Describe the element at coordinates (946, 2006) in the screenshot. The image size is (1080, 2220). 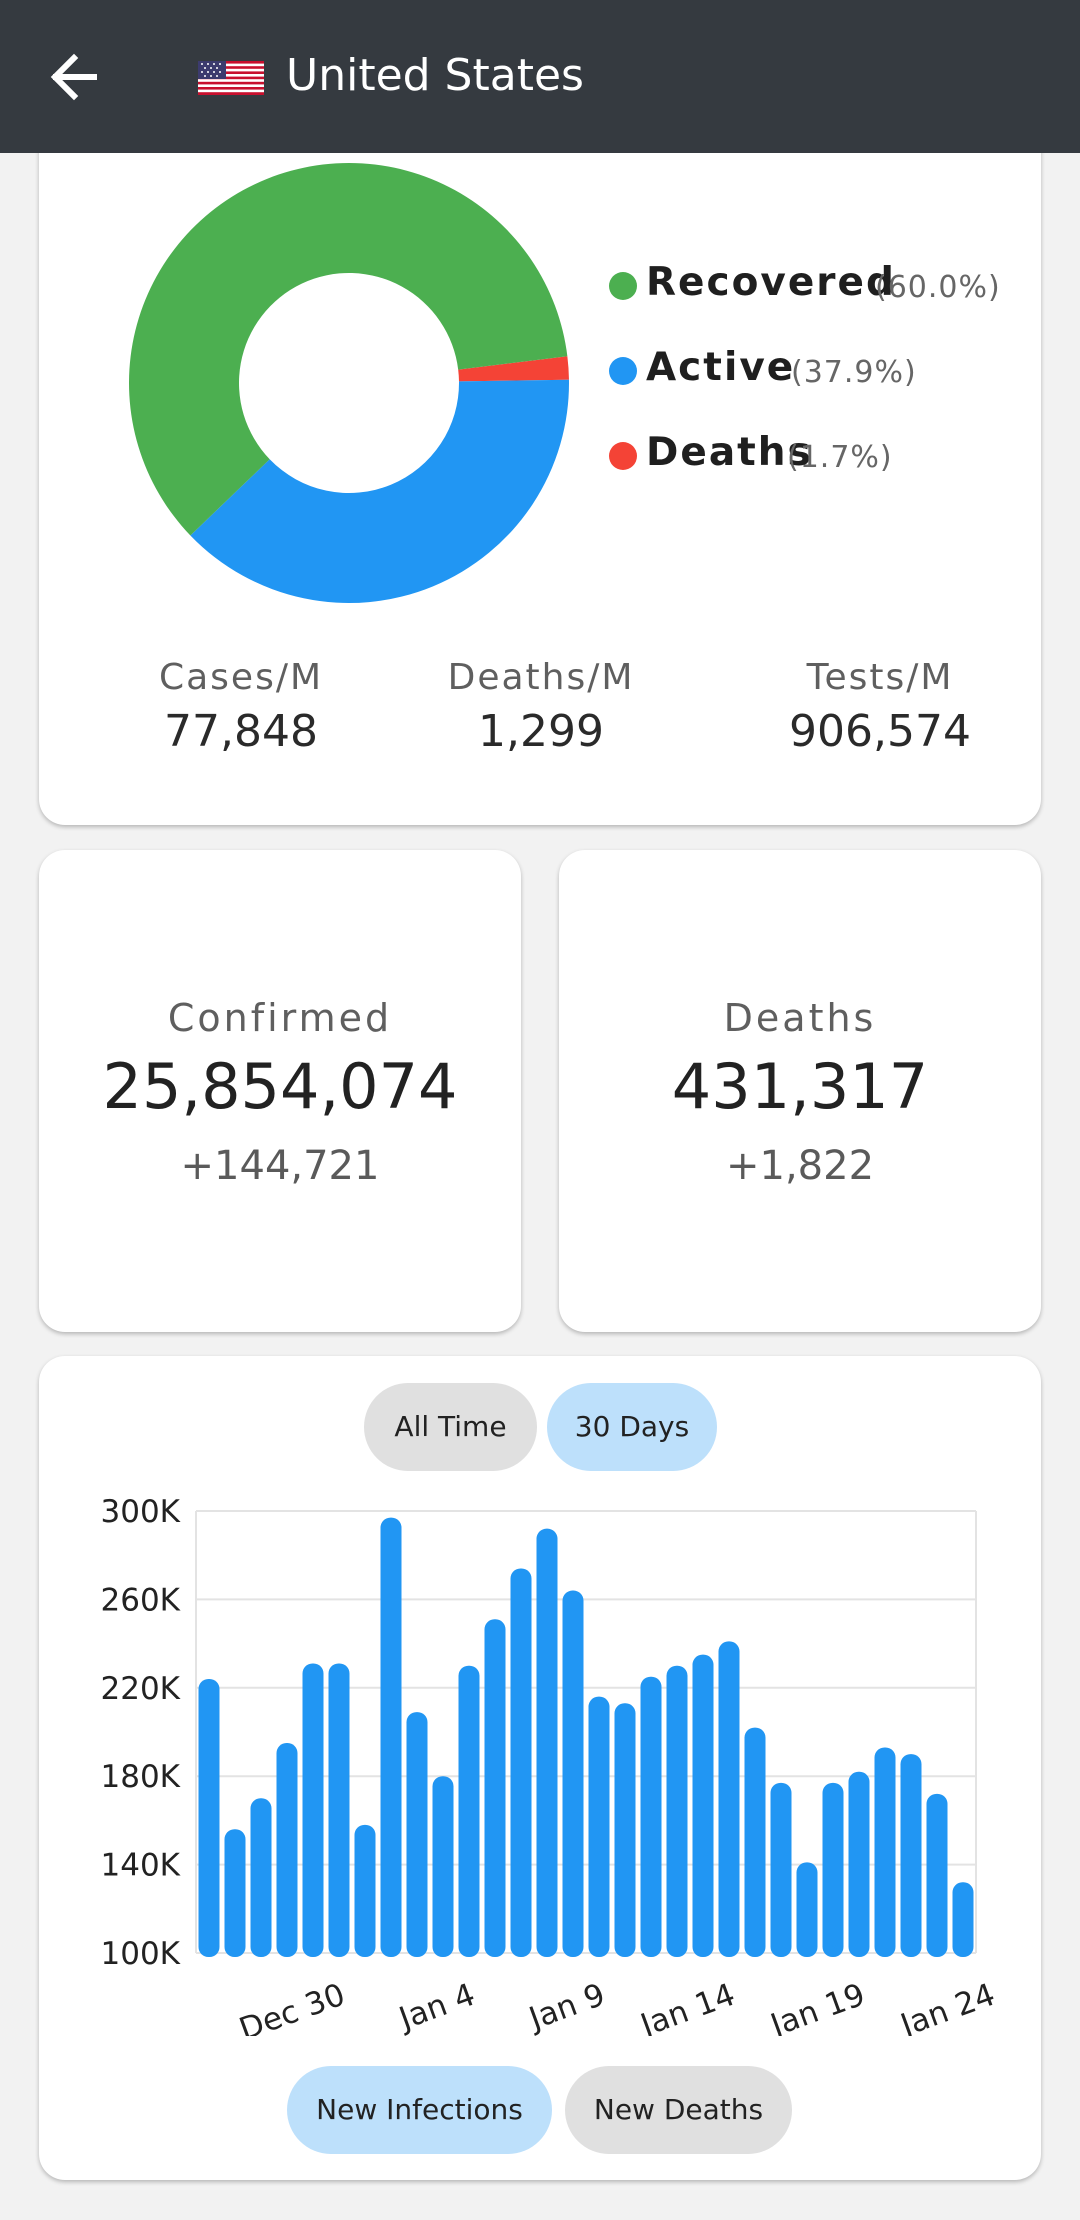
I see `x-tick-label: Jan 24` at that location.